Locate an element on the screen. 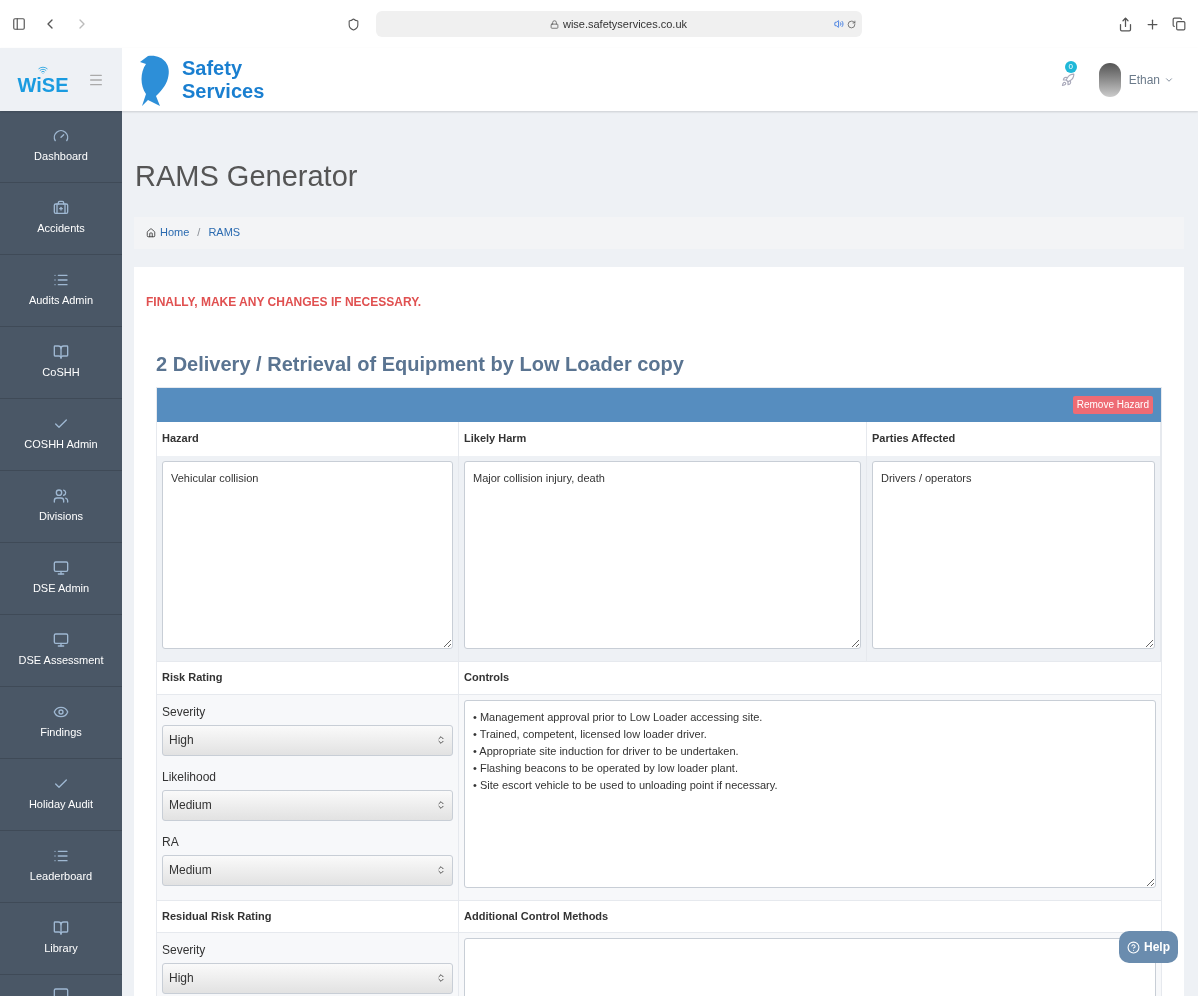 This screenshot has height=996, width=1198. text-area: Vehicular collision is located at coordinates (307, 554).